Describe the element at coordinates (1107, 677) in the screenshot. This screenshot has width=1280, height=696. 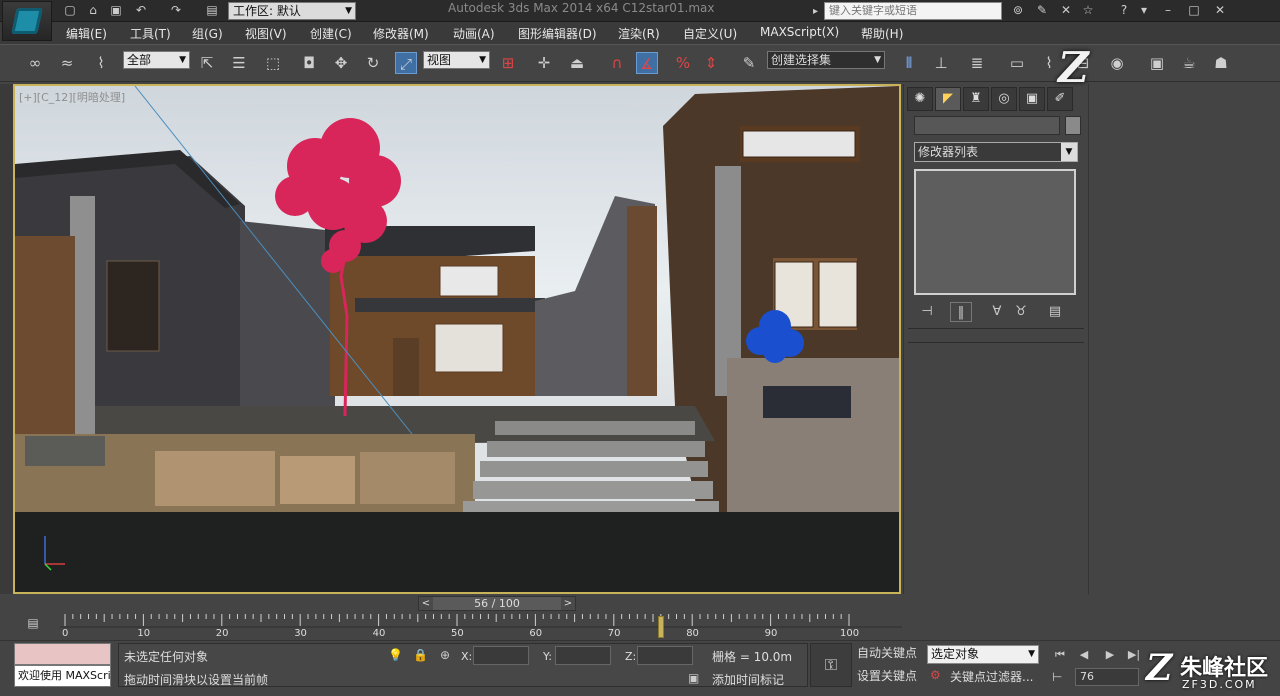
I see `current-frame-field: 76` at that location.